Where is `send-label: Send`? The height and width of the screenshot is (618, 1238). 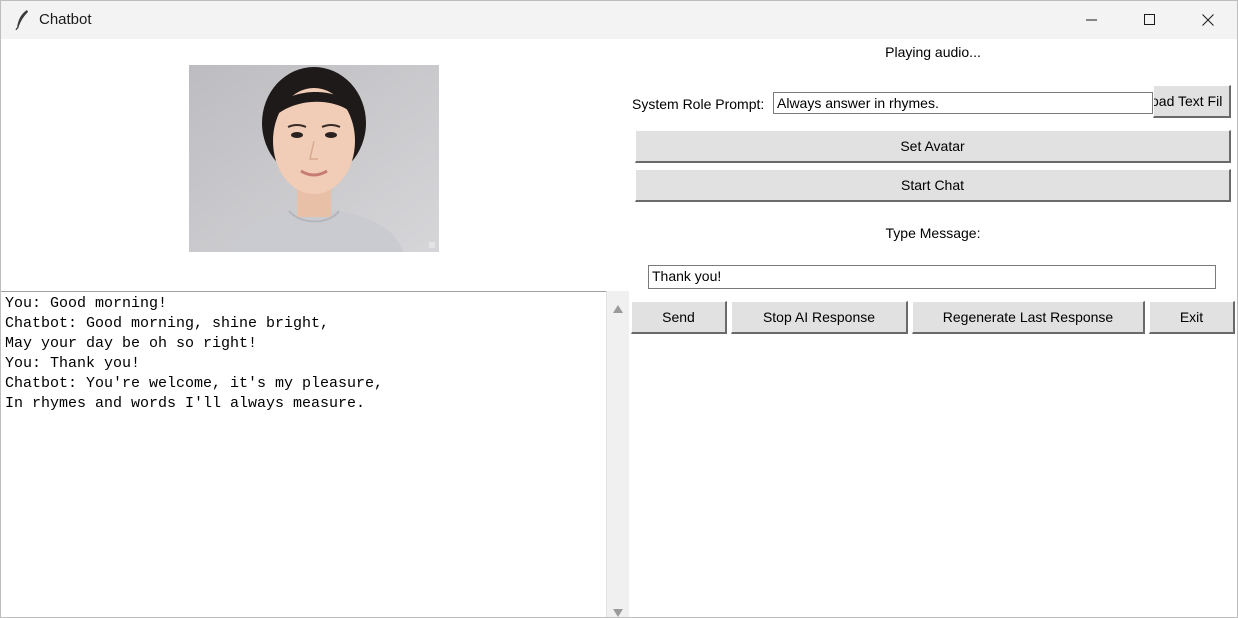
send-label: Send is located at coordinates (678, 317).